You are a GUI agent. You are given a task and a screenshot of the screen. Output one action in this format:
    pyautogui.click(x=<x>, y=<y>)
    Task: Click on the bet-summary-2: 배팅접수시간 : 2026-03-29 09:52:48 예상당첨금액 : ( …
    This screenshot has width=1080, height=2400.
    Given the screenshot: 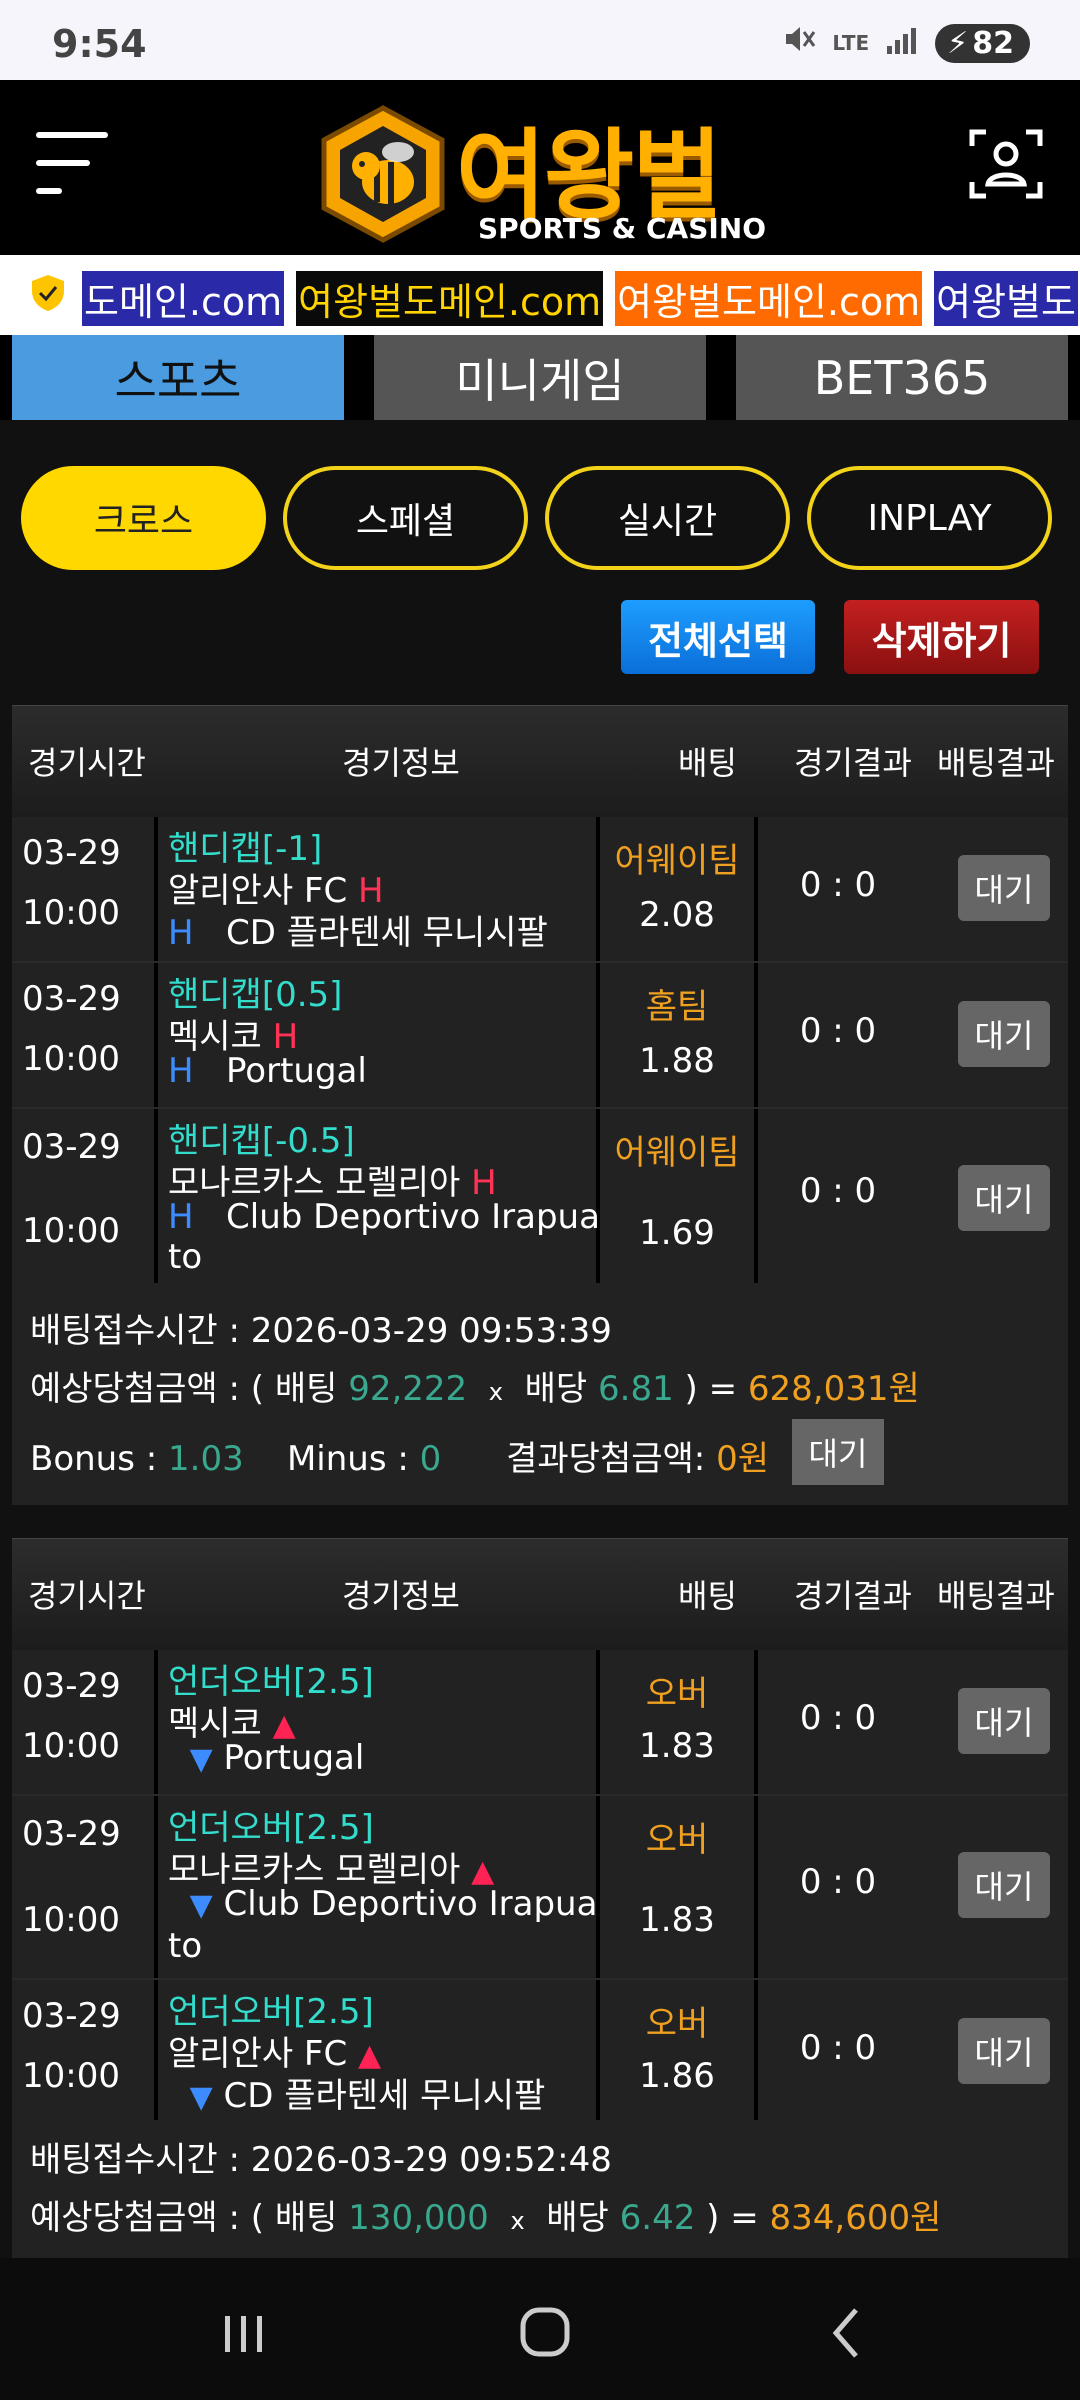 What is the action you would take?
    pyautogui.click(x=540, y=2189)
    